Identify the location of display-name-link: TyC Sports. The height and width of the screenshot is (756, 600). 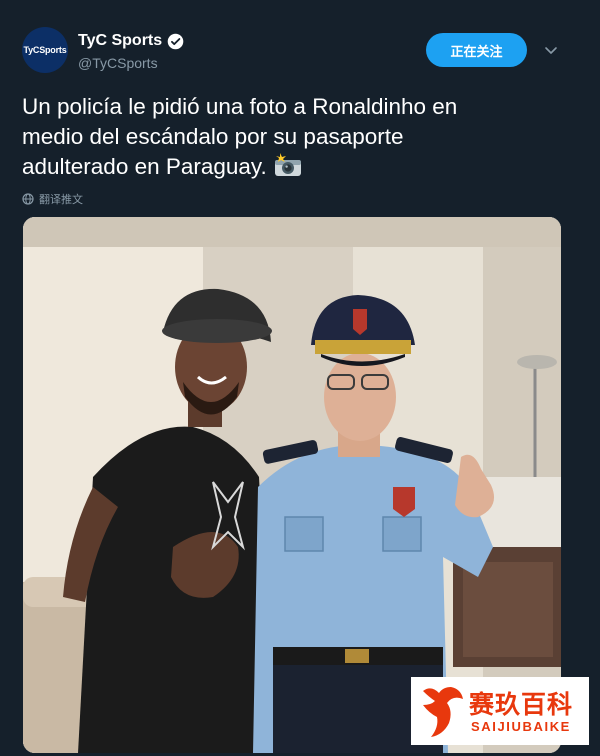
(131, 41).